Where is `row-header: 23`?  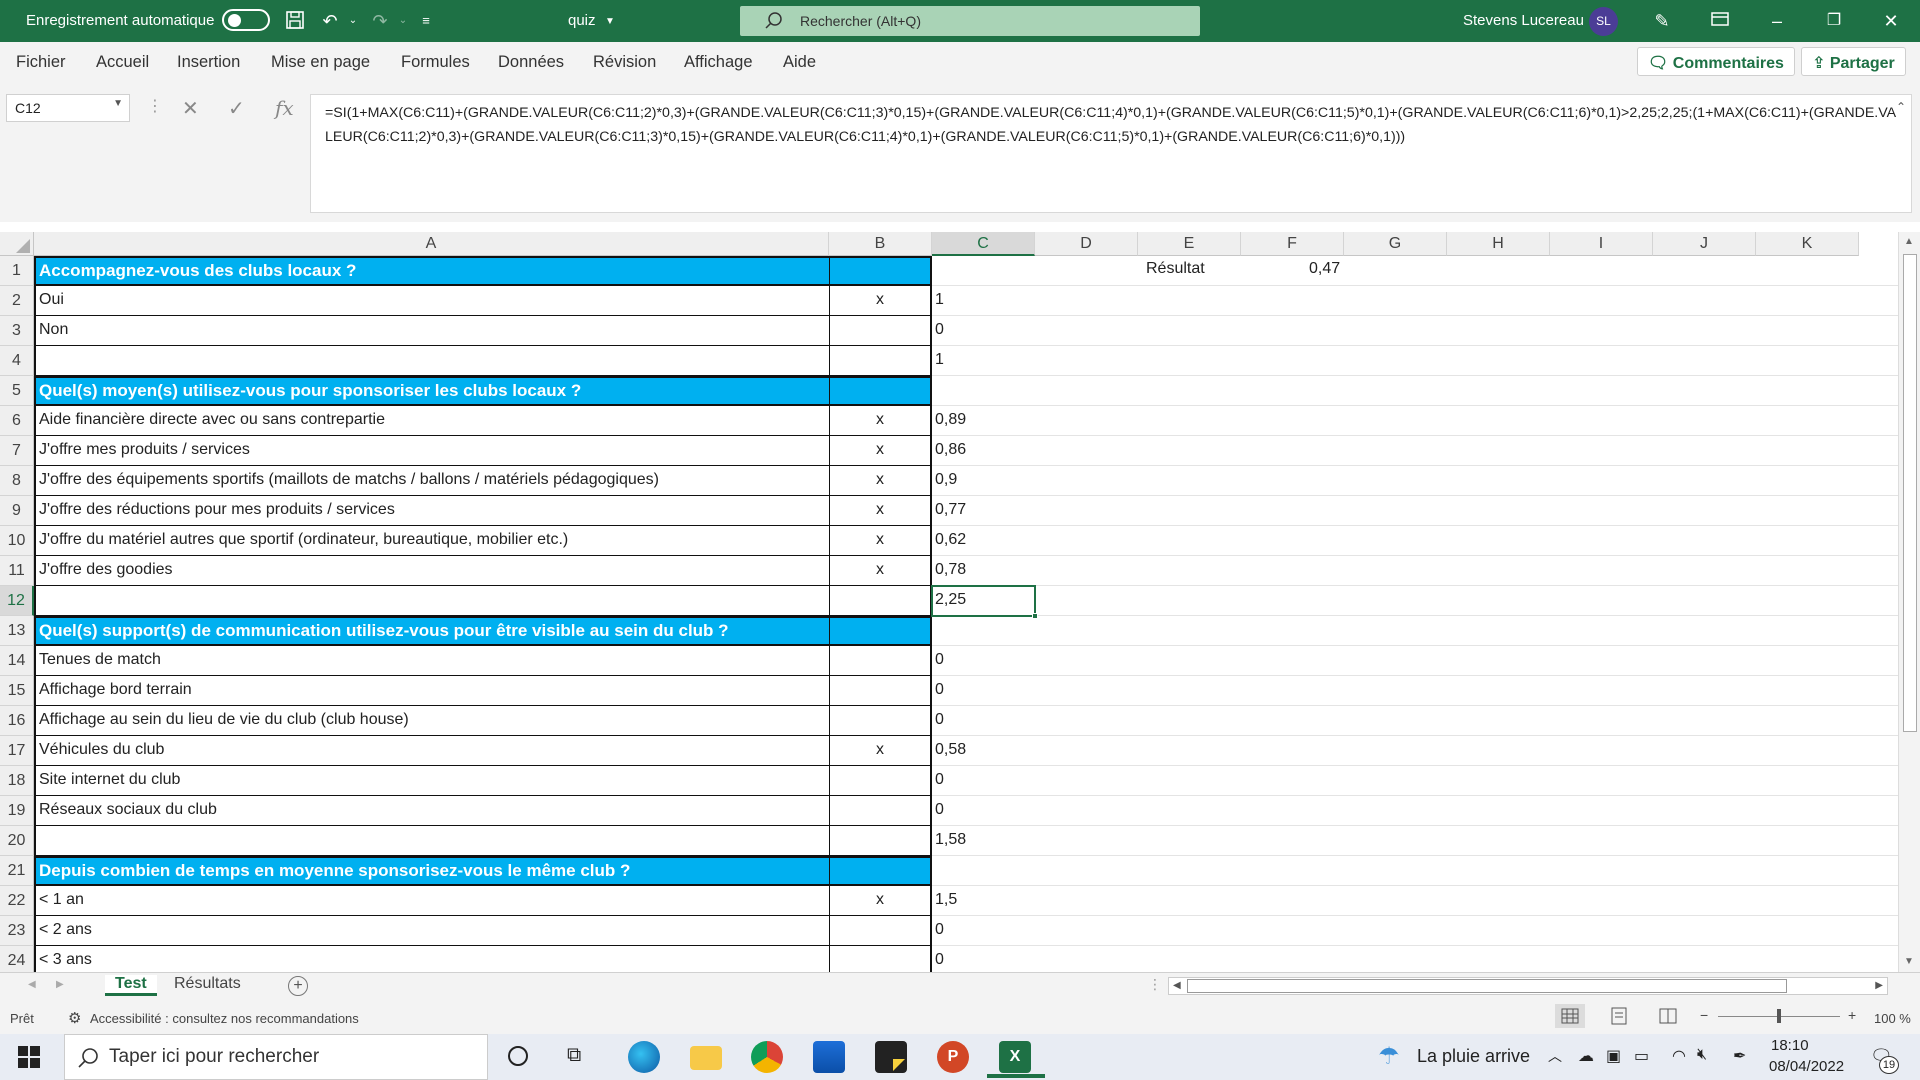
row-header: 23 is located at coordinates (17, 931).